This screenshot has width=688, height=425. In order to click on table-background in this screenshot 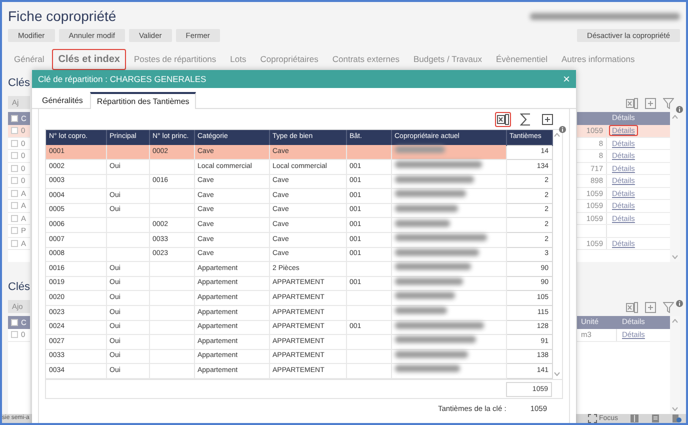, I will do `click(19, 256)`.